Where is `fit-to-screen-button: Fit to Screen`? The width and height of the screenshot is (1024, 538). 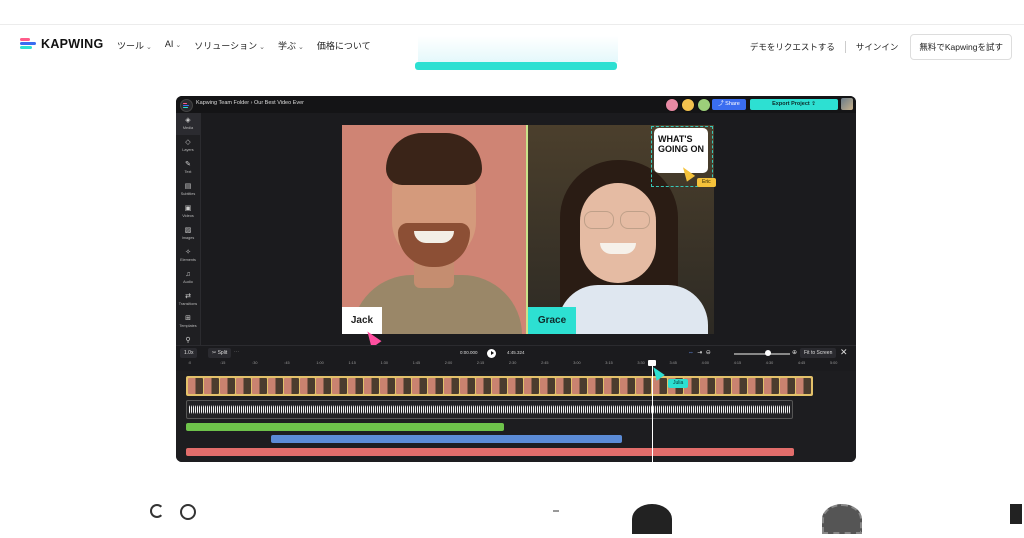
fit-to-screen-button: Fit to Screen is located at coordinates (818, 353).